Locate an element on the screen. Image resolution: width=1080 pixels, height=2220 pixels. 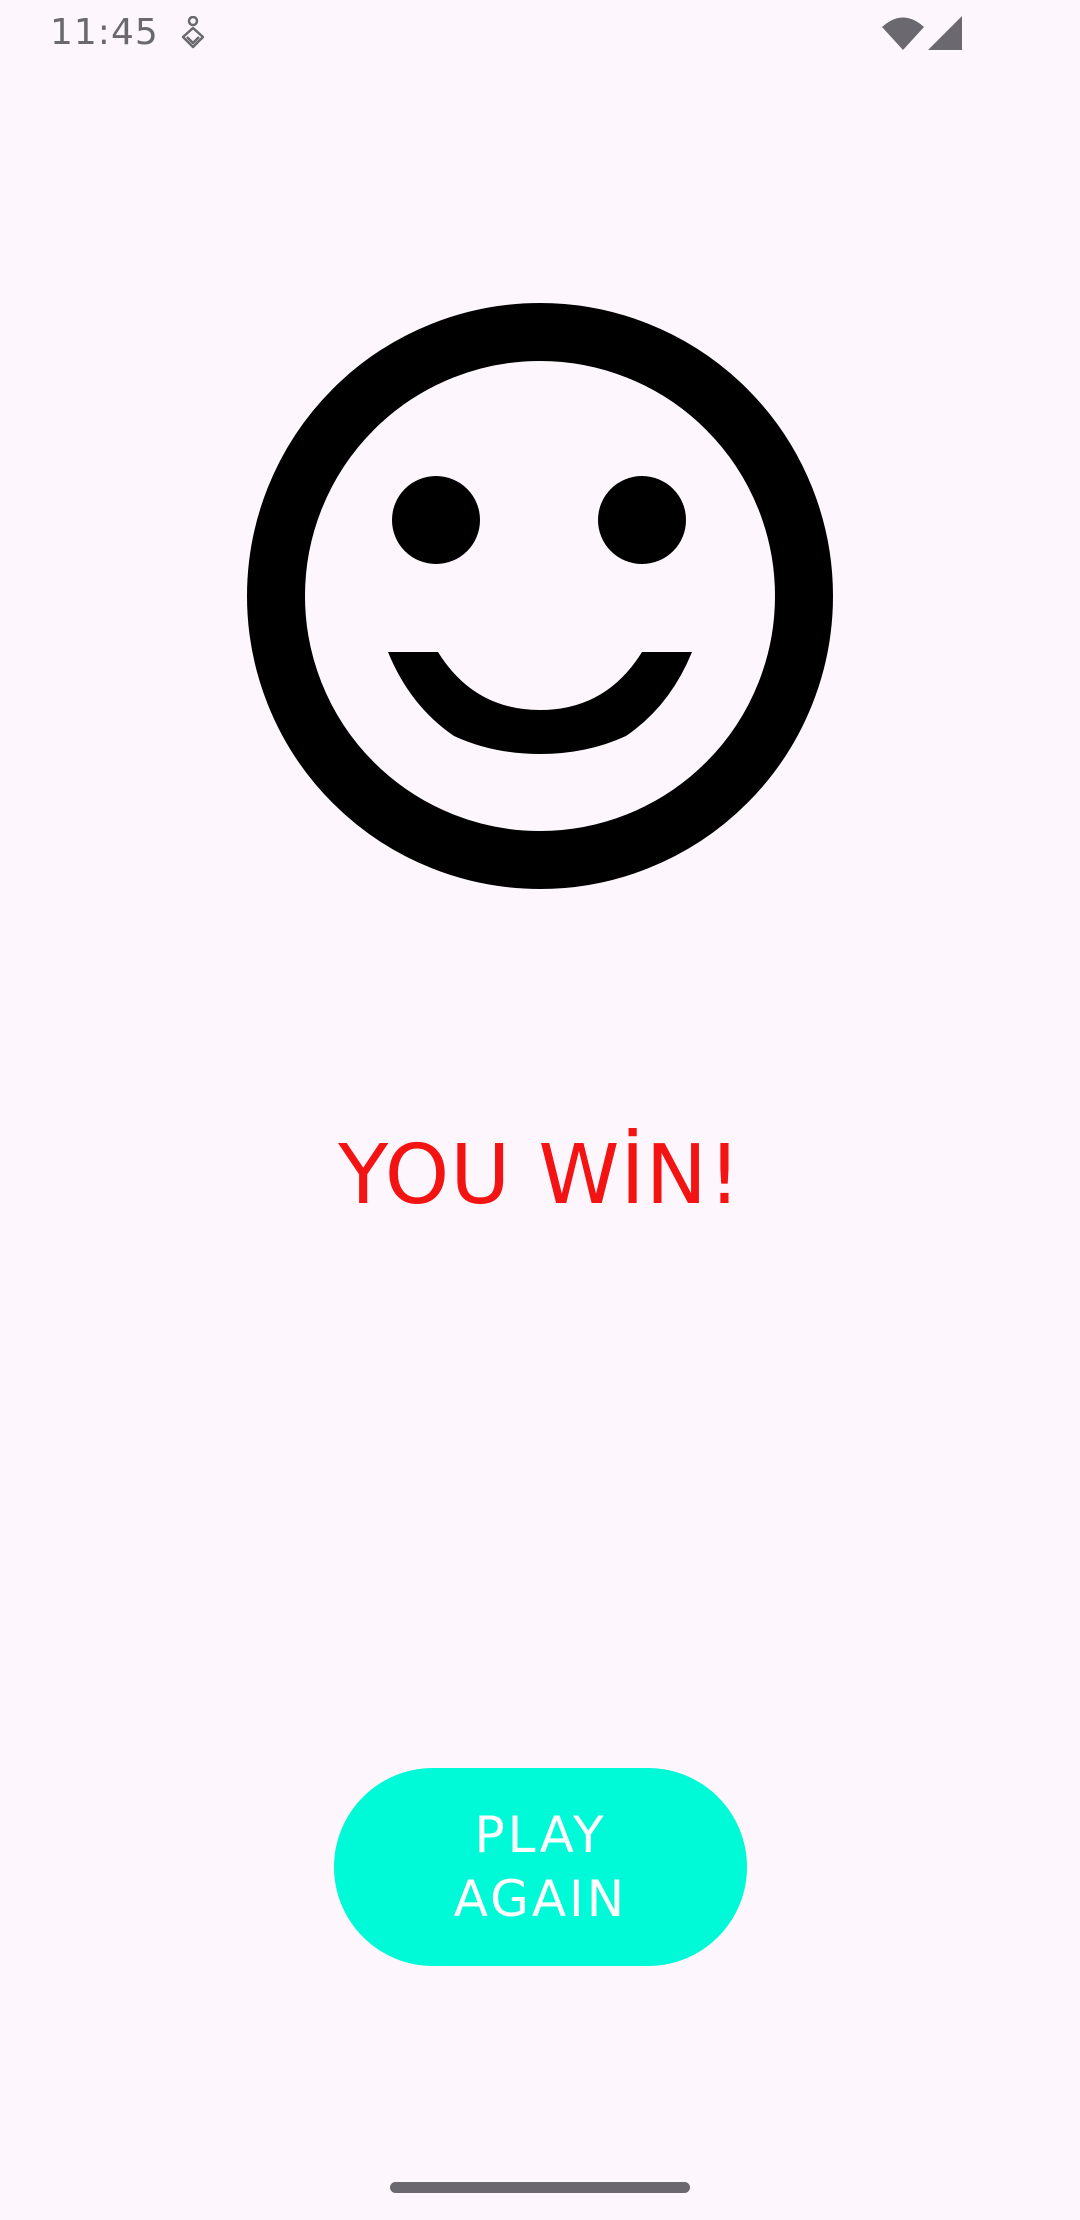
play-again-button: PLAY AGAIN is located at coordinates (540, 1867).